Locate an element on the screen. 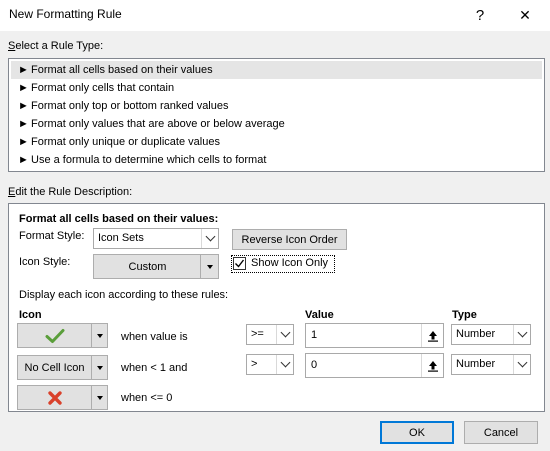 This screenshot has height=451, width=550. show-icon-only-label: Show Icon Only is located at coordinates (290, 263).